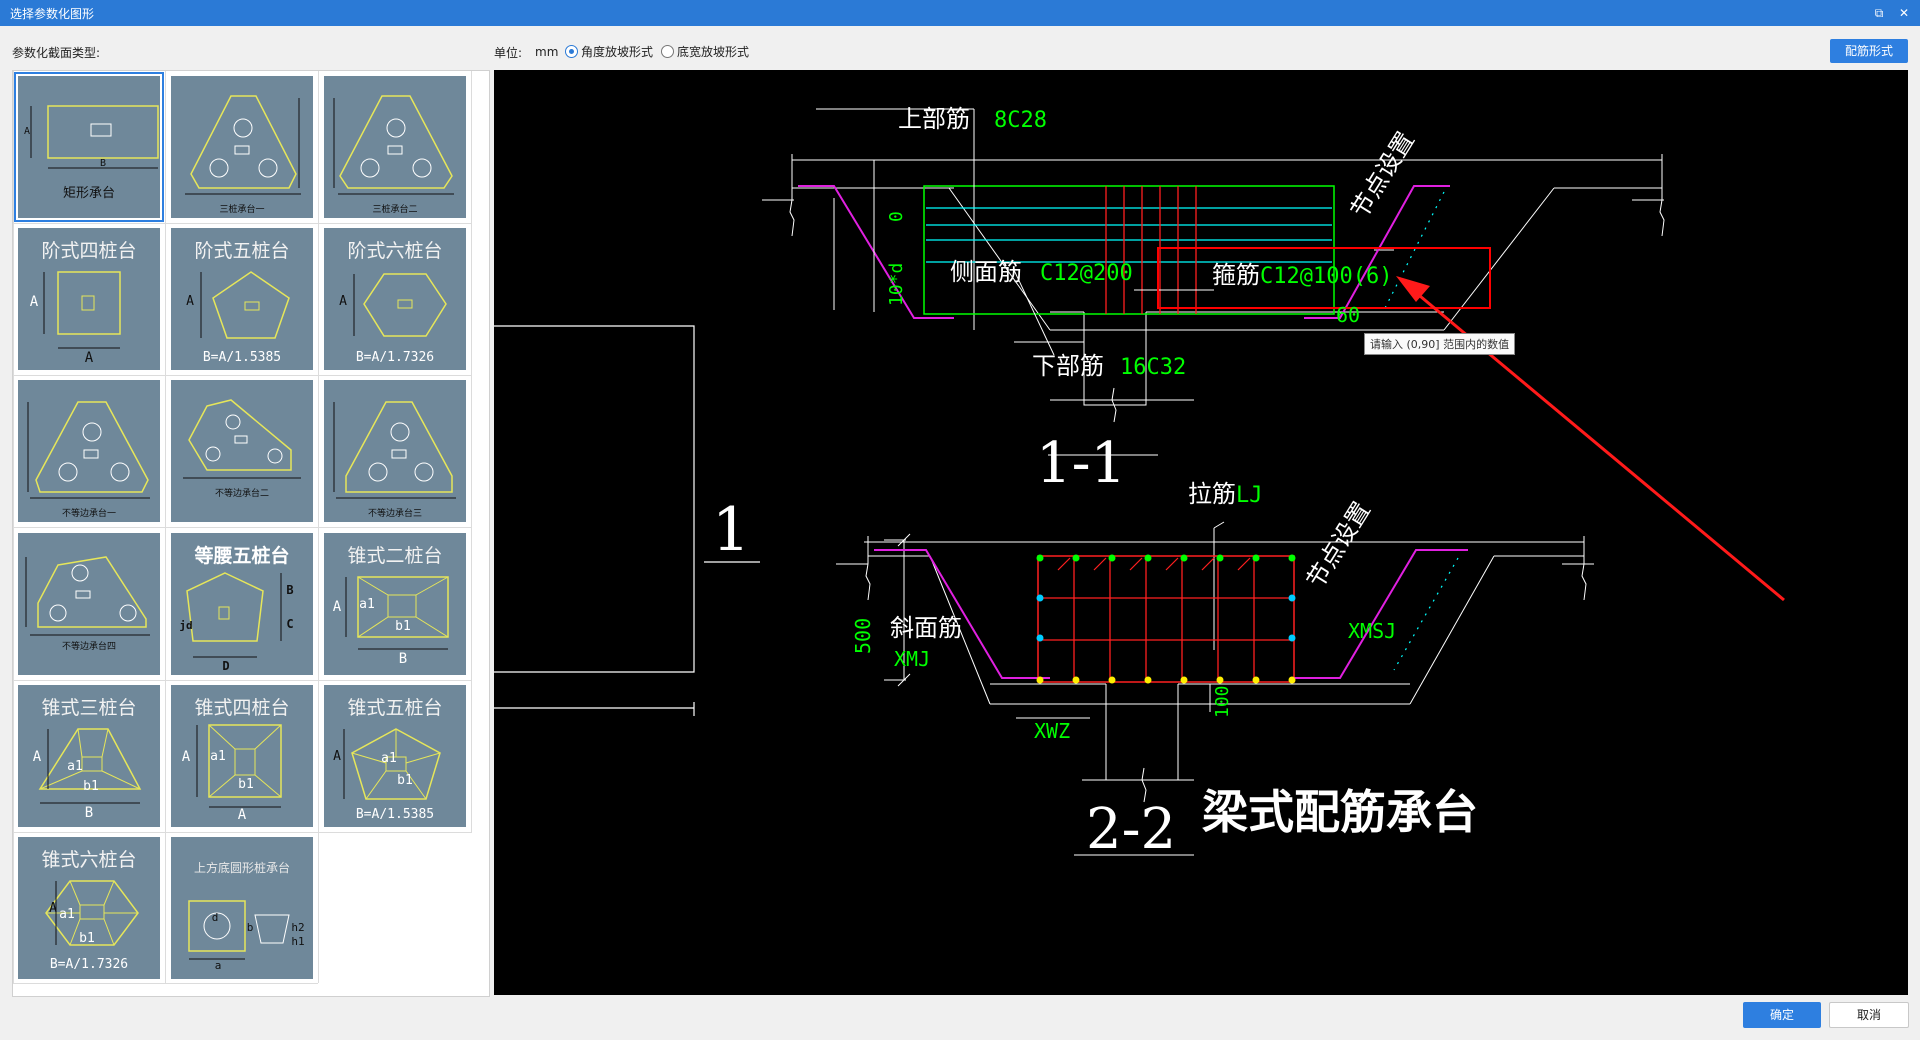 The image size is (1920, 1040). Describe the element at coordinates (705, 51) in the screenshot. I see `radio-width-slope: 底宽放坡形式` at that location.